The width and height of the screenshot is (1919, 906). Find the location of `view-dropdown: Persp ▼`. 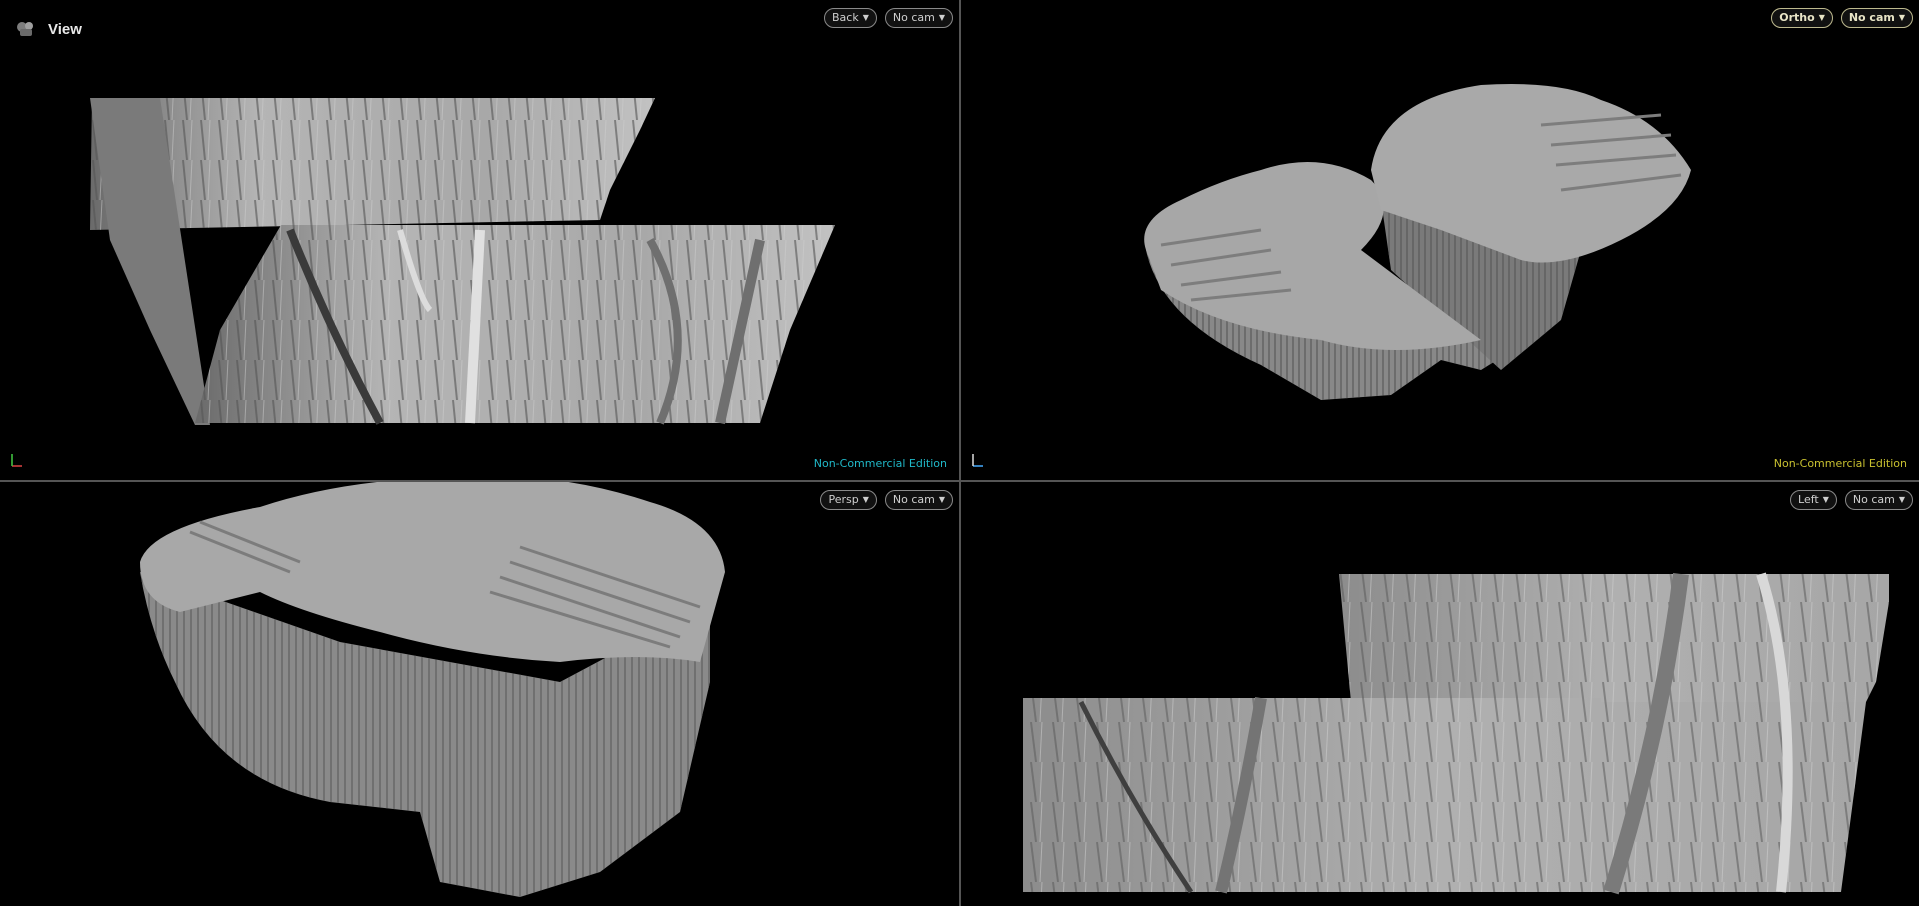

view-dropdown: Persp ▼ is located at coordinates (848, 500).